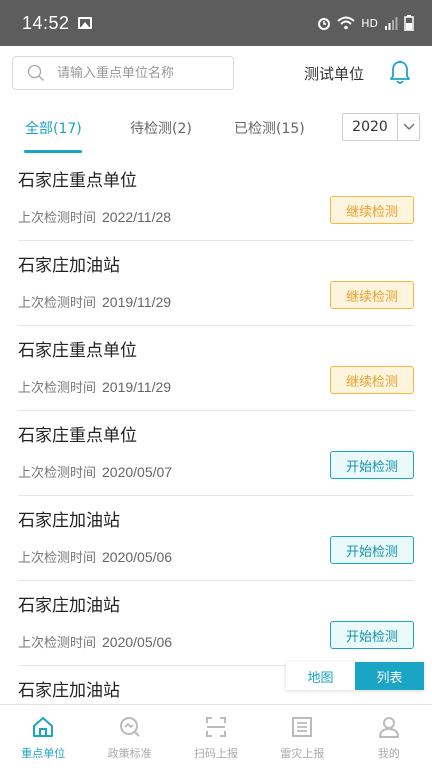  I want to click on home-icon, so click(43, 727).